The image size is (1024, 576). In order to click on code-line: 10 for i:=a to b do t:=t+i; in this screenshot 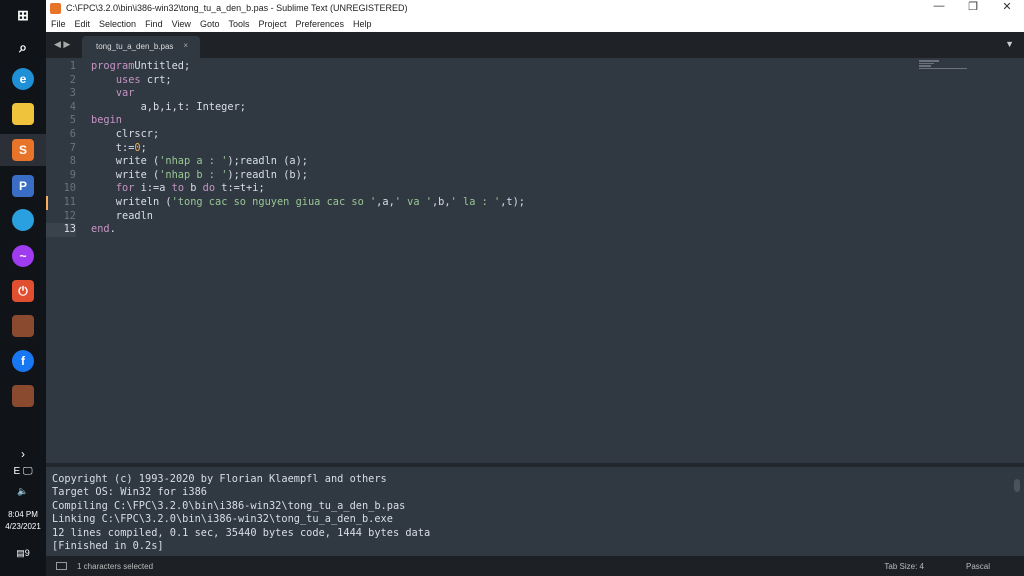, I will do `click(535, 189)`.